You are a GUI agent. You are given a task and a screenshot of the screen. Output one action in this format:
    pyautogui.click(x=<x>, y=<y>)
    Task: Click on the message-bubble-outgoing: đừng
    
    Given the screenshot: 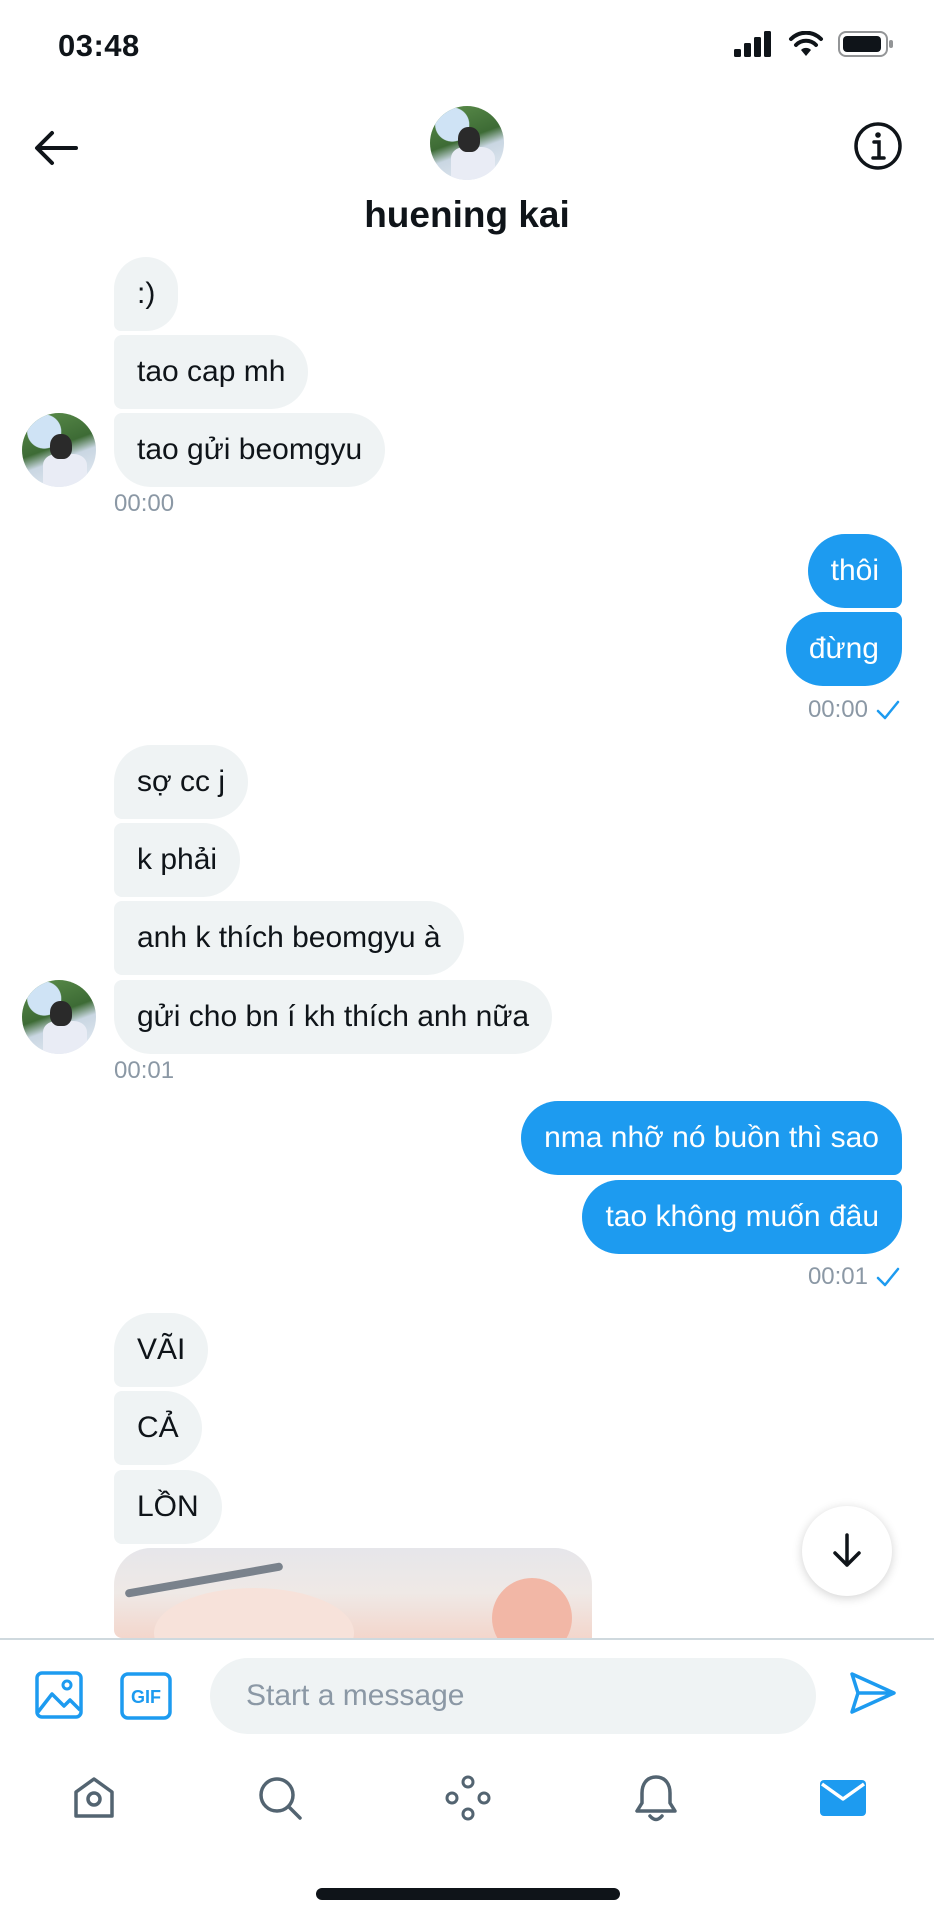 What is the action you would take?
    pyautogui.click(x=843, y=649)
    